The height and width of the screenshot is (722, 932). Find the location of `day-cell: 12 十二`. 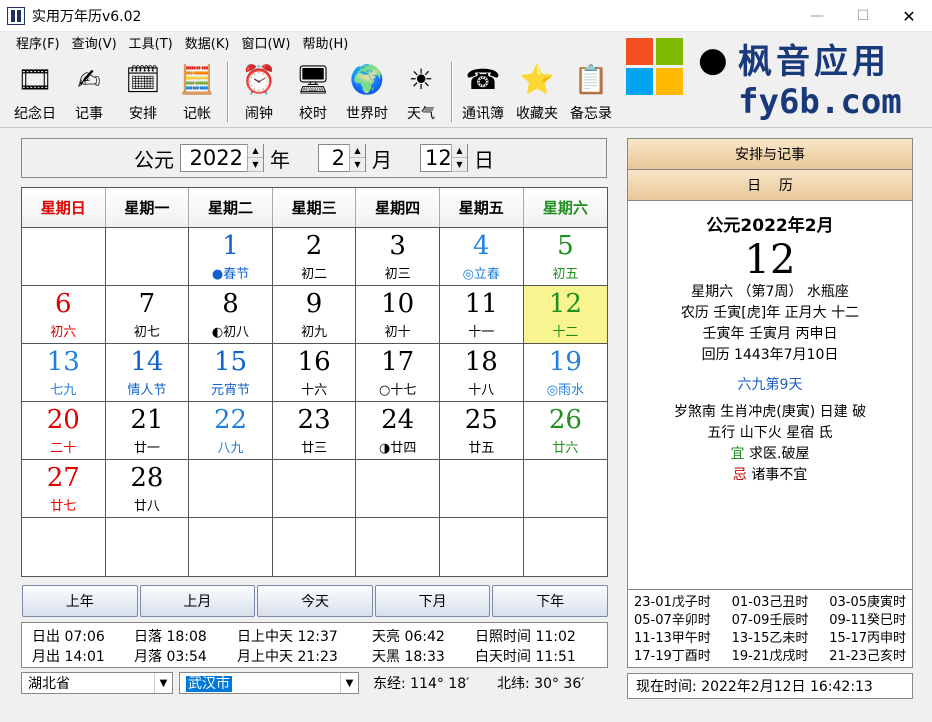

day-cell: 12 十二 is located at coordinates (565, 315).